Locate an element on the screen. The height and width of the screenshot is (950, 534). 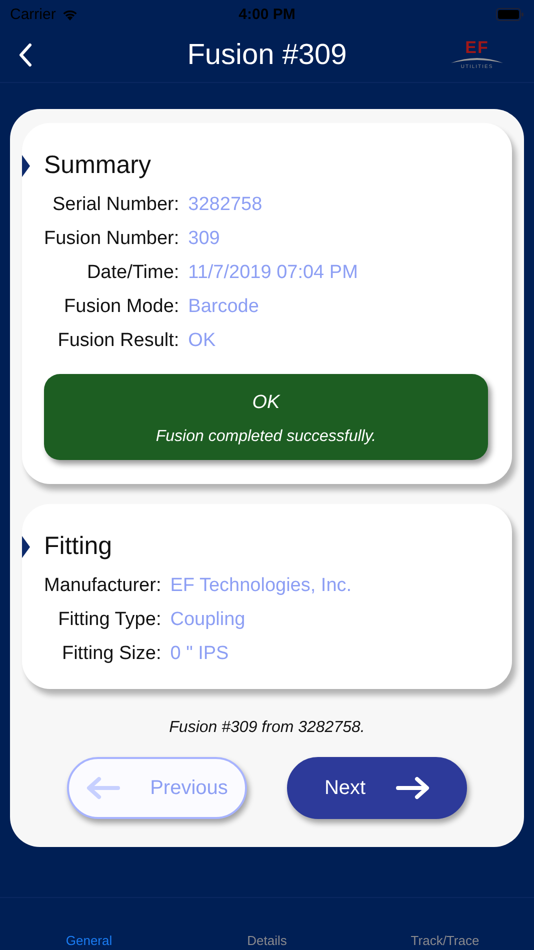
field-value: 3282758 is located at coordinates (226, 205).